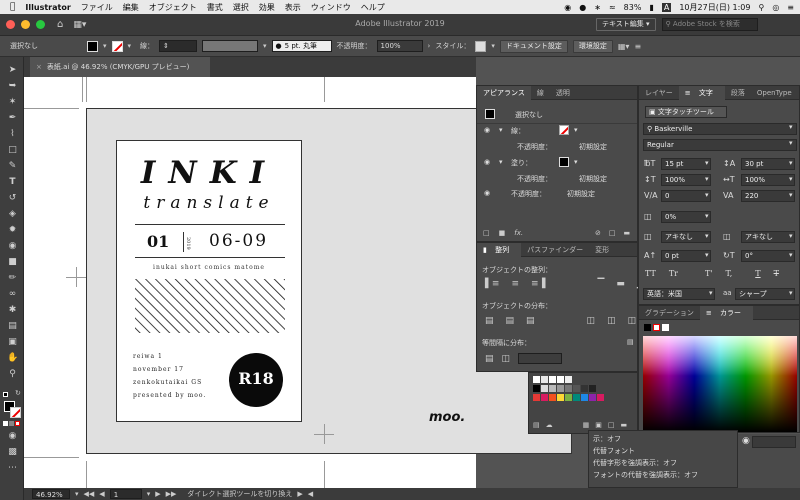 This screenshot has width=800, height=500. Describe the element at coordinates (12, 342) in the screenshot. I see `artboard-tool-icon: ▣` at that location.